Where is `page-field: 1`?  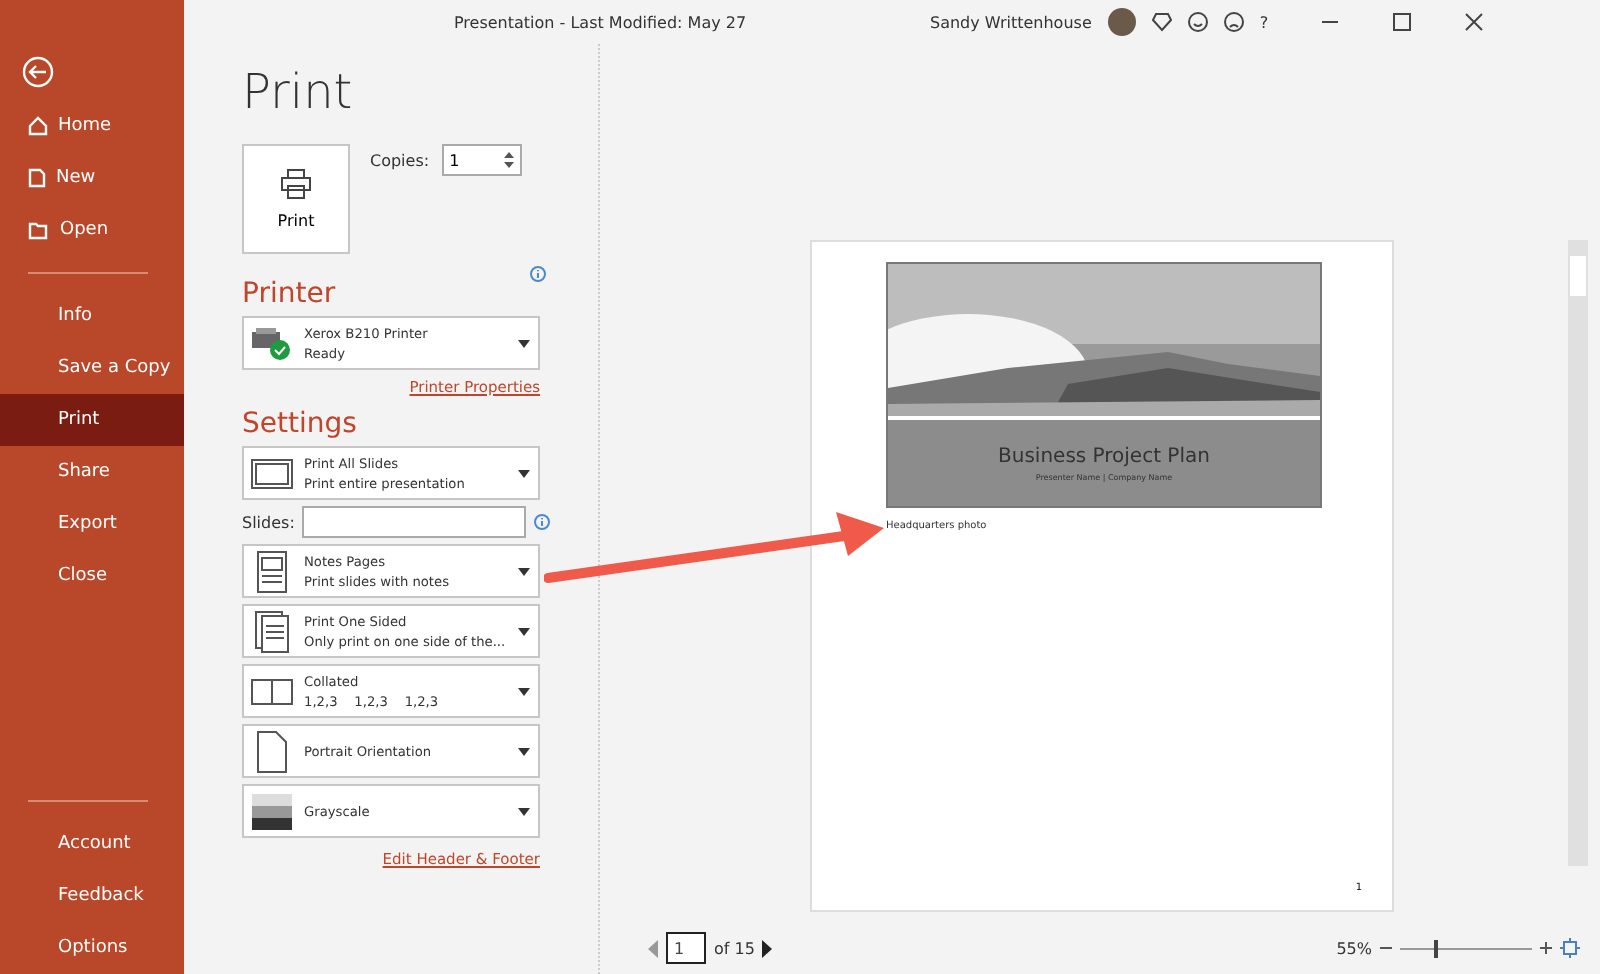
page-field: 1 is located at coordinates (686, 948).